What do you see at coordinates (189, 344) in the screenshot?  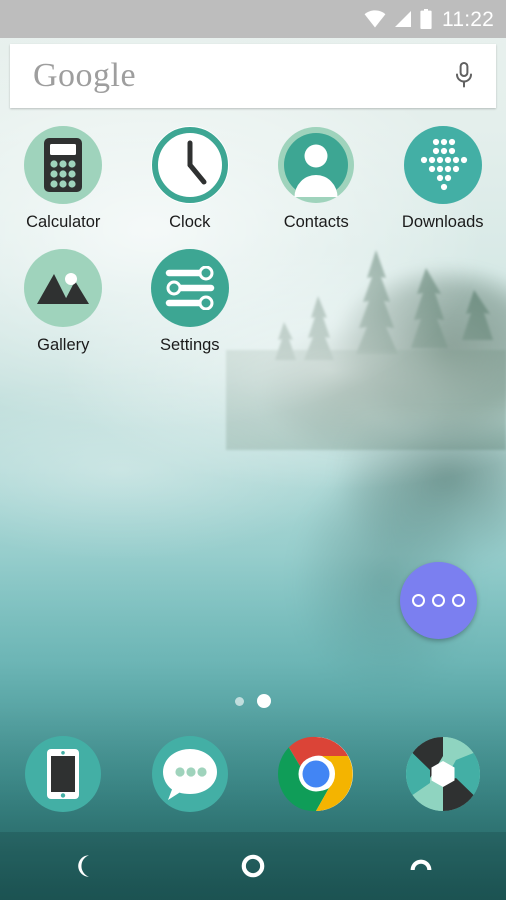 I see `app-label: Settings` at bounding box center [189, 344].